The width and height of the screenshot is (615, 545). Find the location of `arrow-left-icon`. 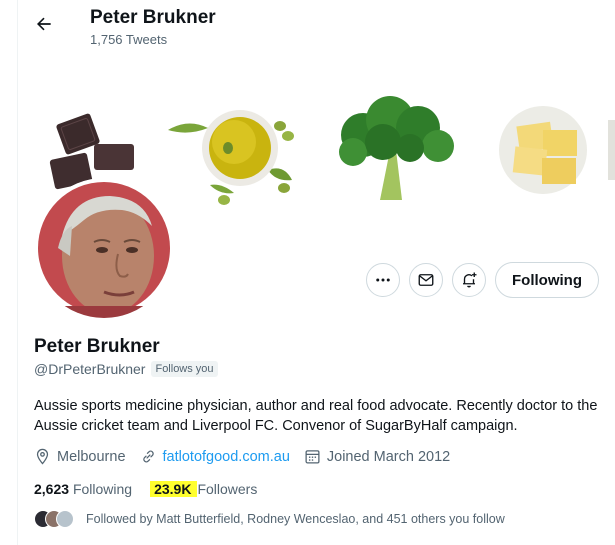

arrow-left-icon is located at coordinates (44, 24).